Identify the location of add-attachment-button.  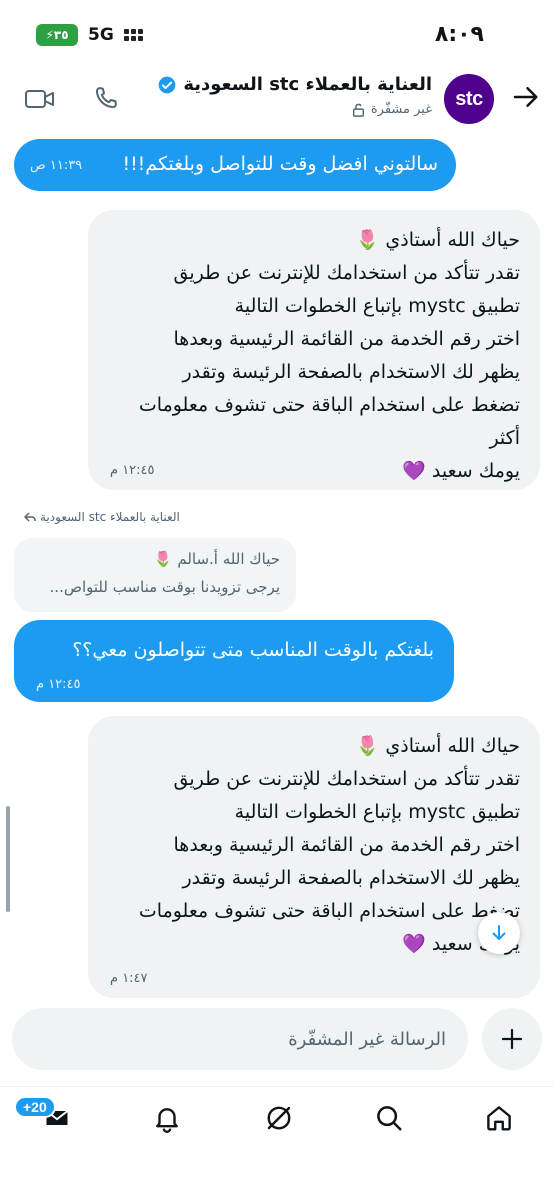
(512, 1039).